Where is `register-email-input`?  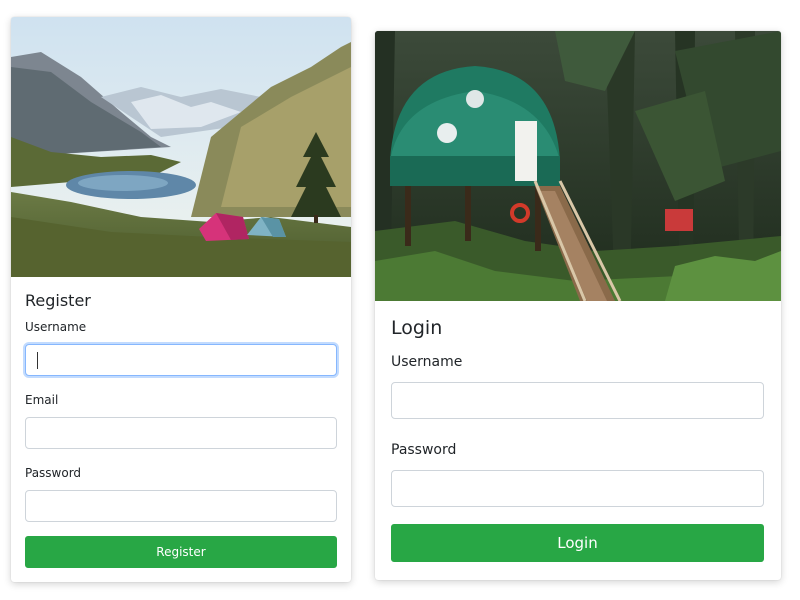 register-email-input is located at coordinates (181, 433).